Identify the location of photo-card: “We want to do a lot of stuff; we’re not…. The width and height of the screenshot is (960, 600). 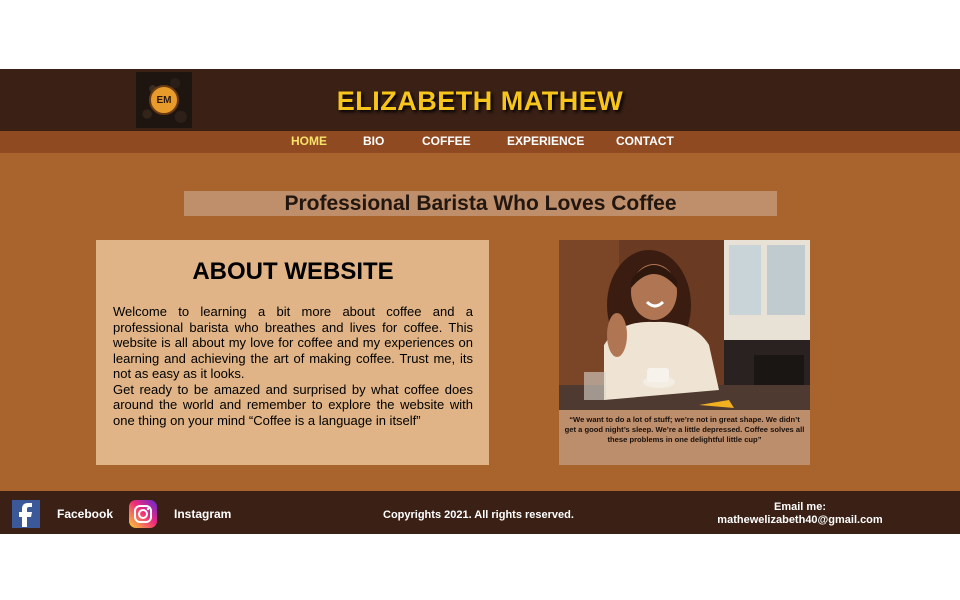
(684, 352).